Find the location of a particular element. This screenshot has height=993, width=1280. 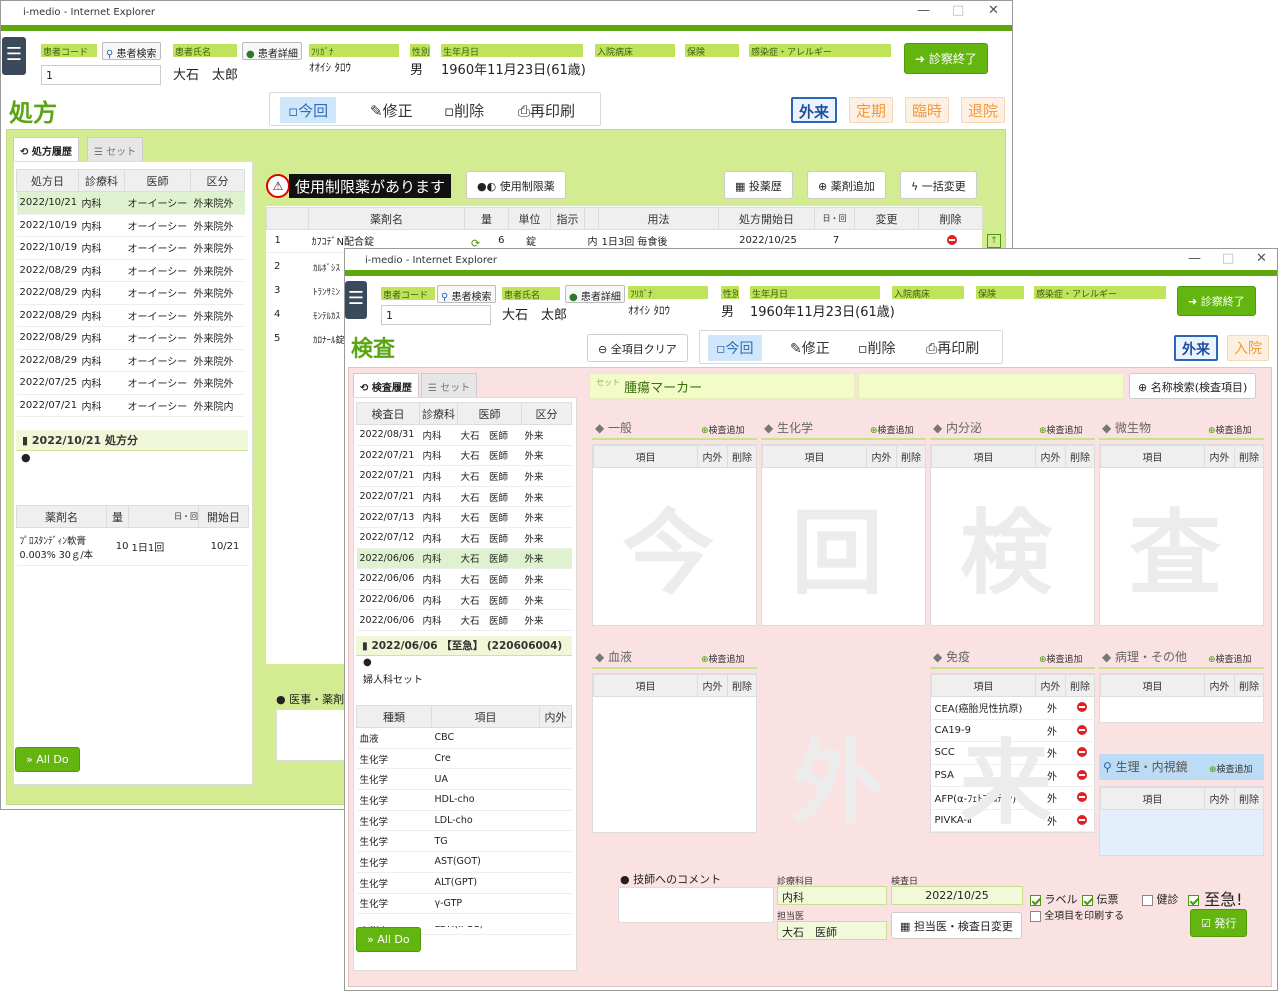

checkup-option: 健診 is located at coordinates (1160, 899).